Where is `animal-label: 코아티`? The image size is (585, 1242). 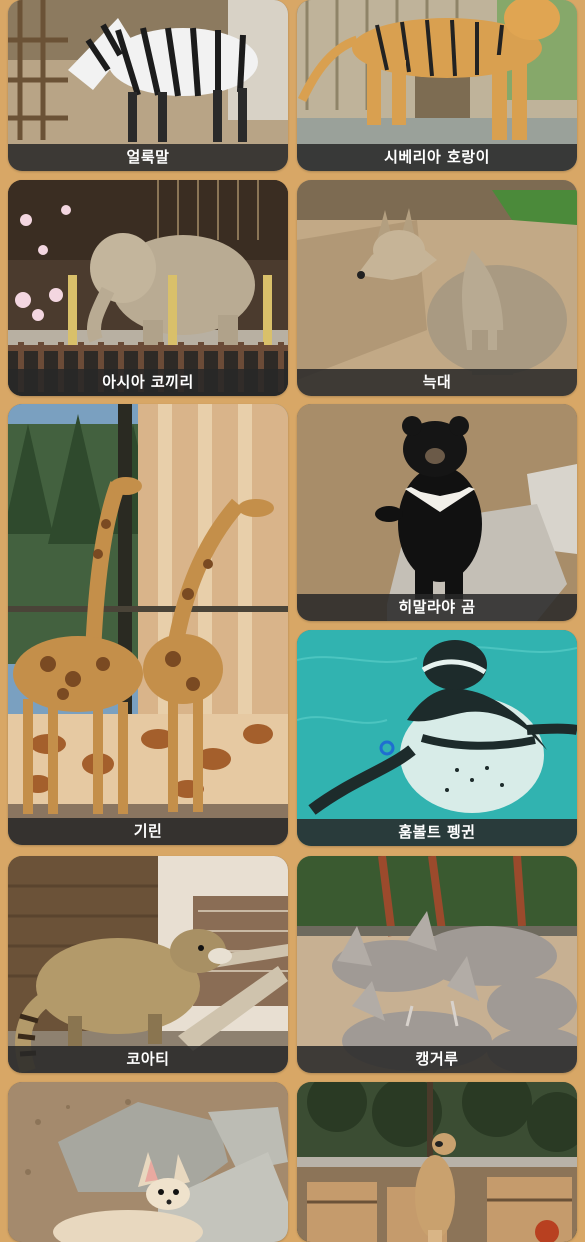 animal-label: 코아티 is located at coordinates (148, 1059).